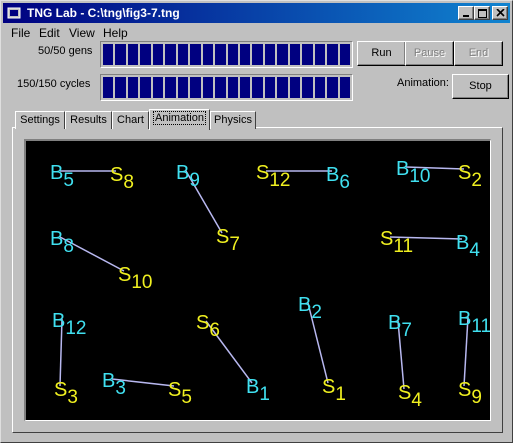 The height and width of the screenshot is (443, 513). Describe the element at coordinates (381, 53) in the screenshot. I see `run-button: Run` at that location.